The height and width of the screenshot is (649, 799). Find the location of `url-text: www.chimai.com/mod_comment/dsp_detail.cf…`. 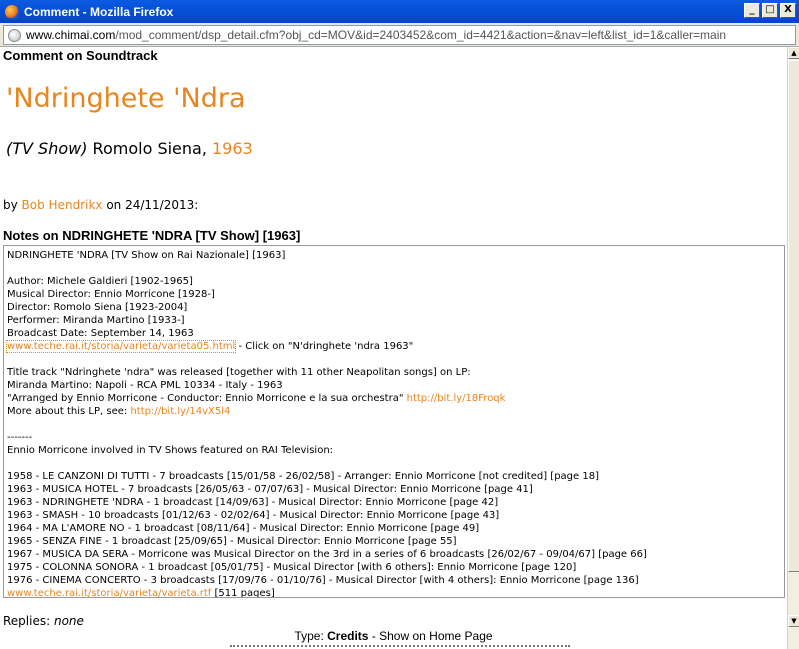

url-text: www.chimai.com/mod_comment/dsp_detail.cf… is located at coordinates (376, 35).